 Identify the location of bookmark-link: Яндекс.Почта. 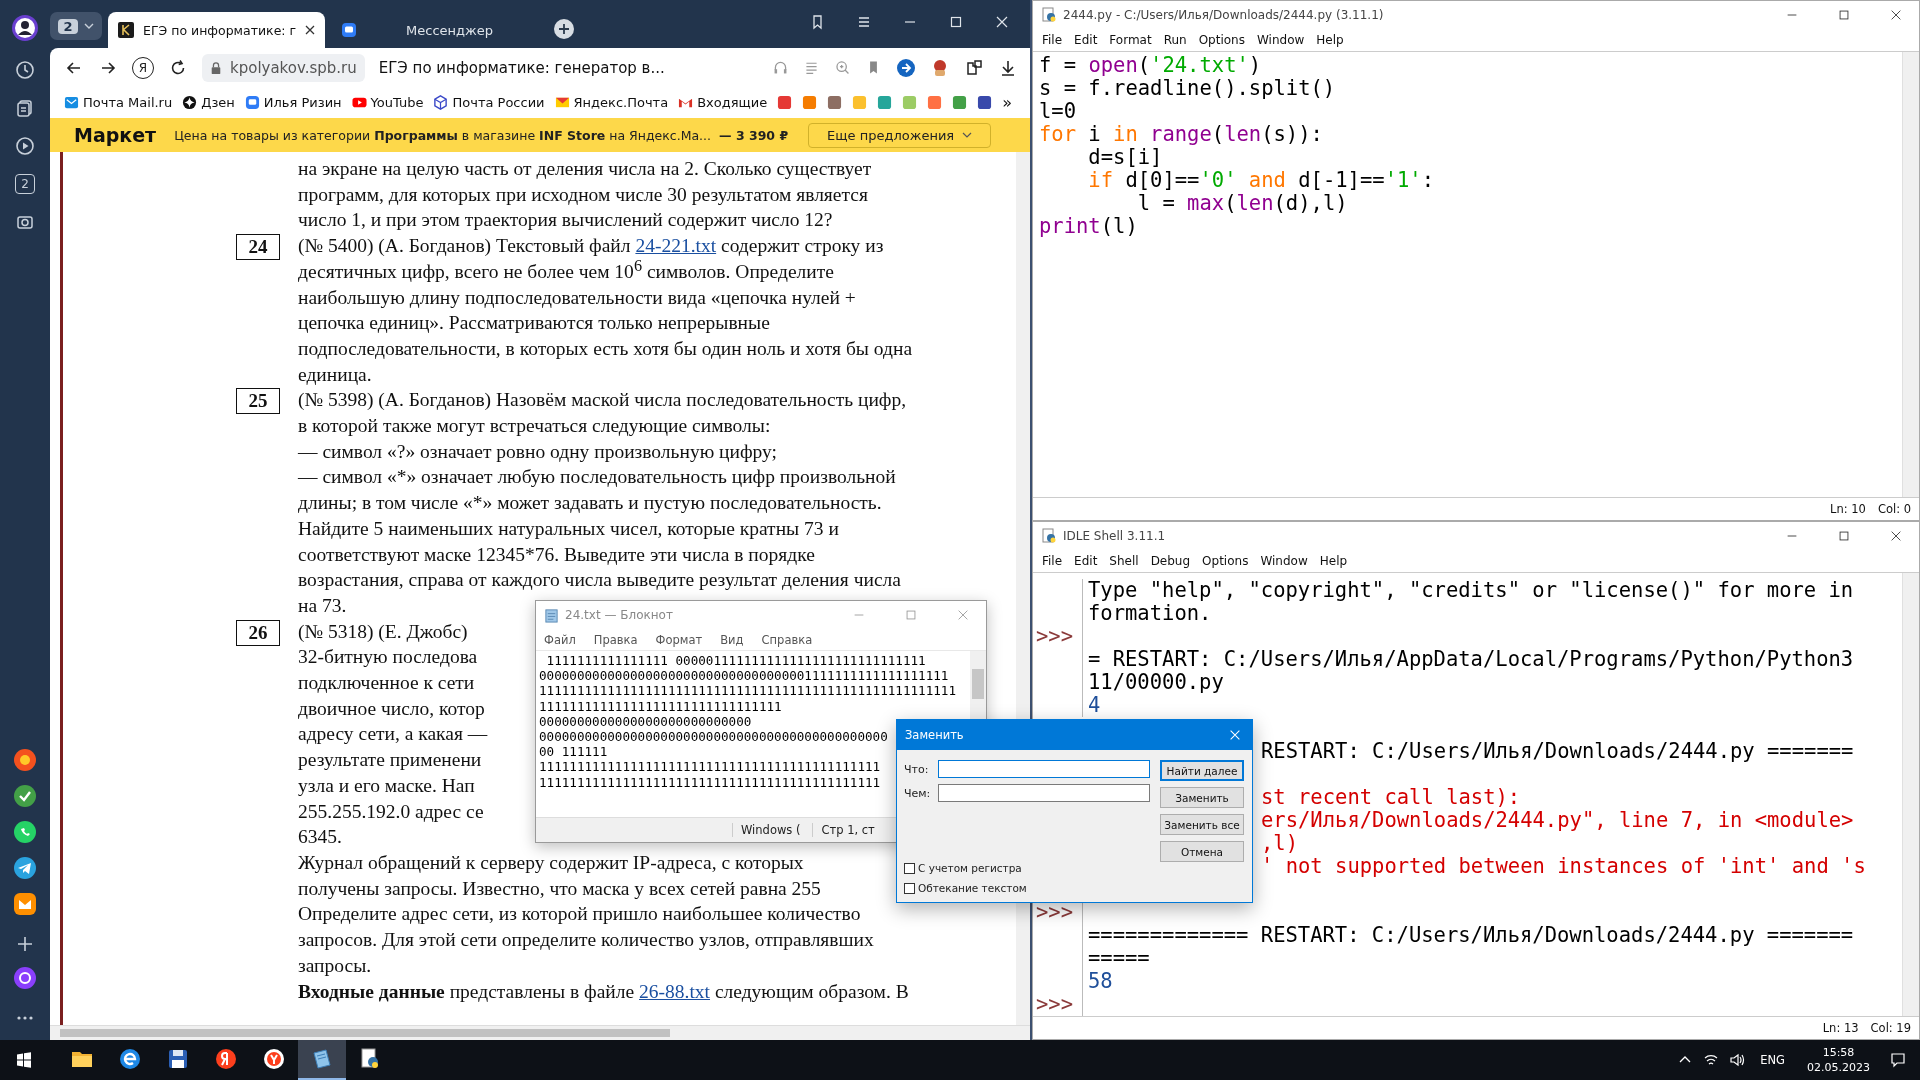
(611, 102).